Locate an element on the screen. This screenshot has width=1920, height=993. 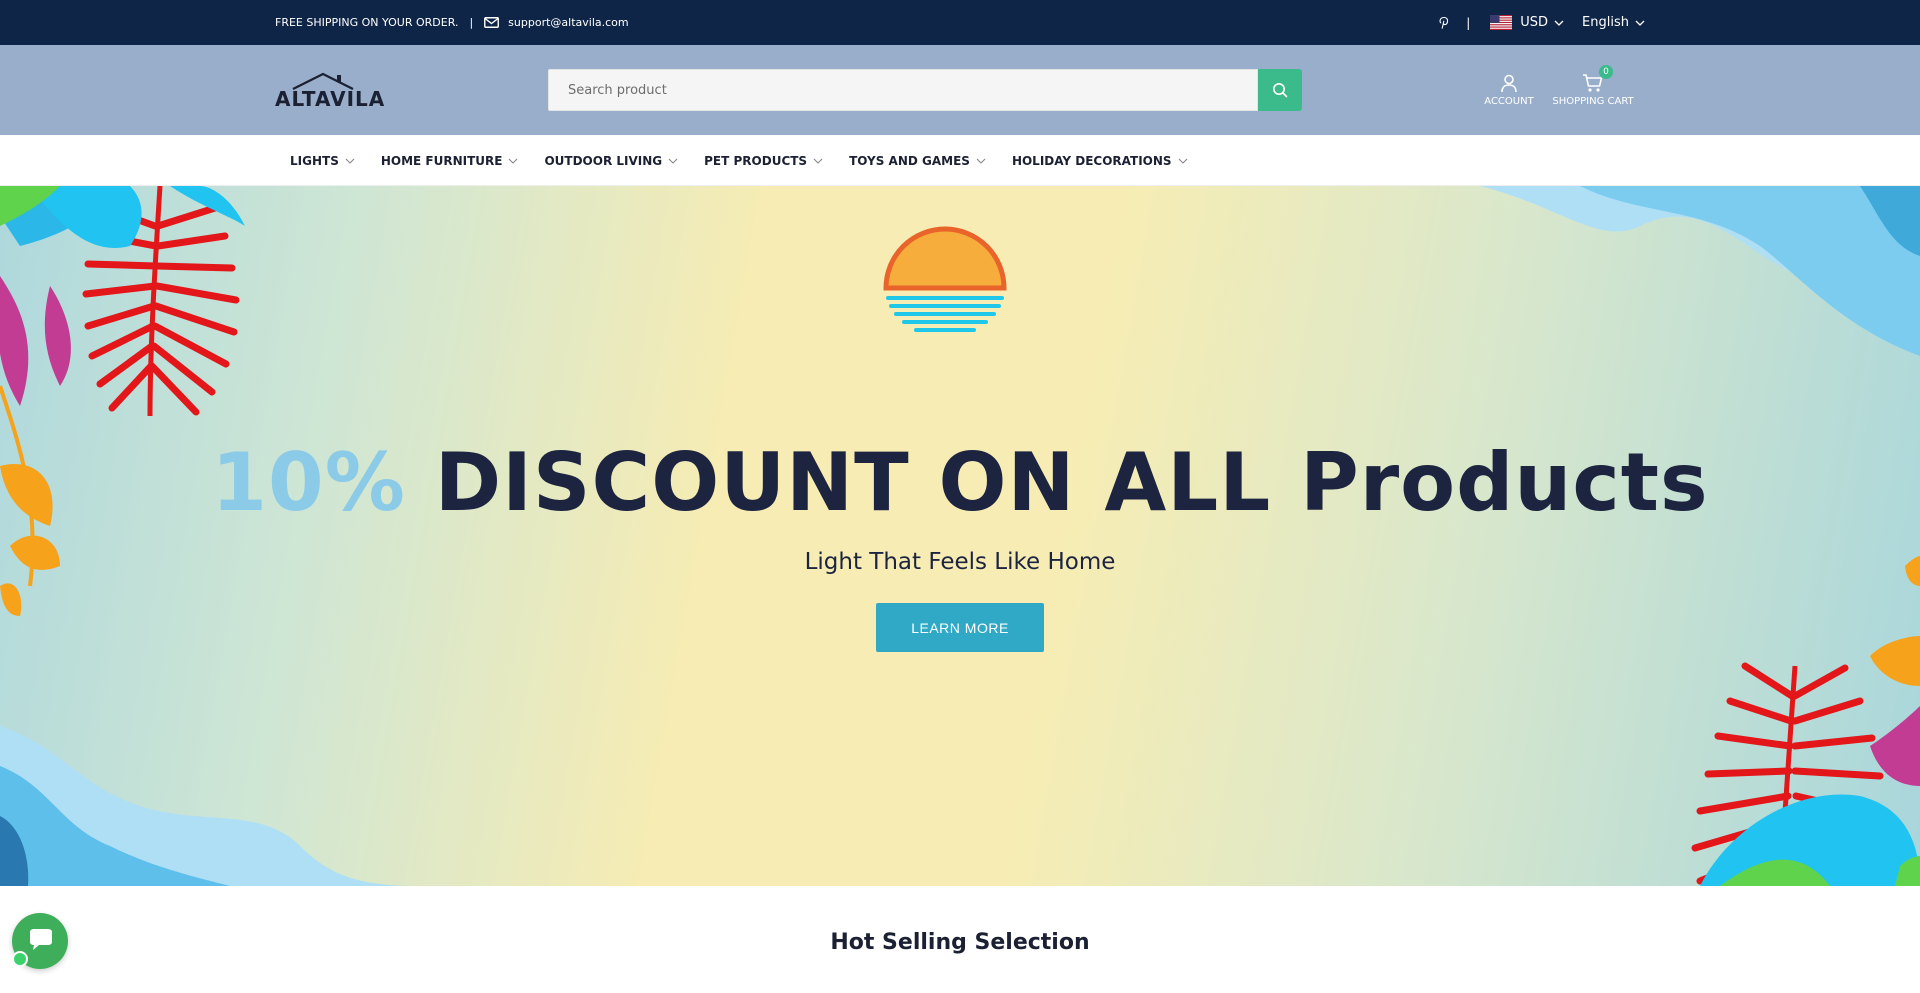
online-status-dot is located at coordinates (20, 959).